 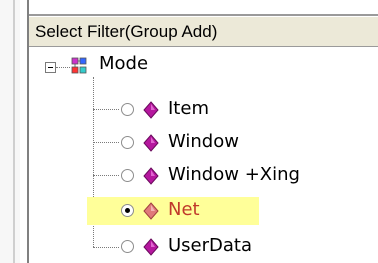 I want to click on tree-item-userdata: UserData, so click(x=203, y=246).